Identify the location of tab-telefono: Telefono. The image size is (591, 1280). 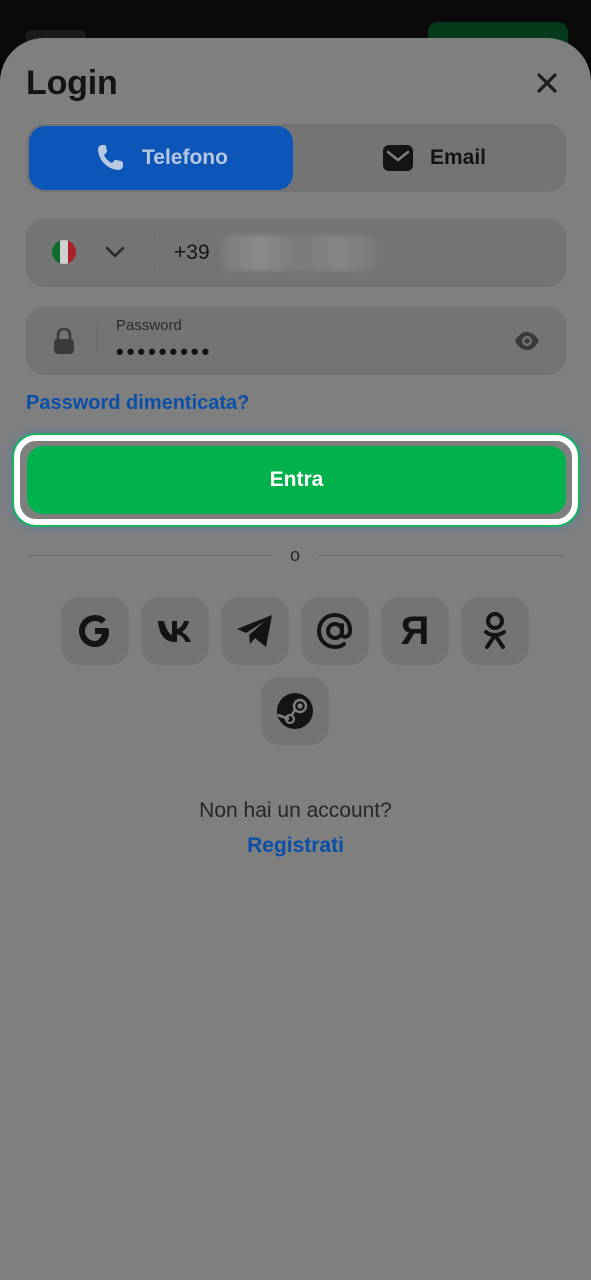
(161, 158).